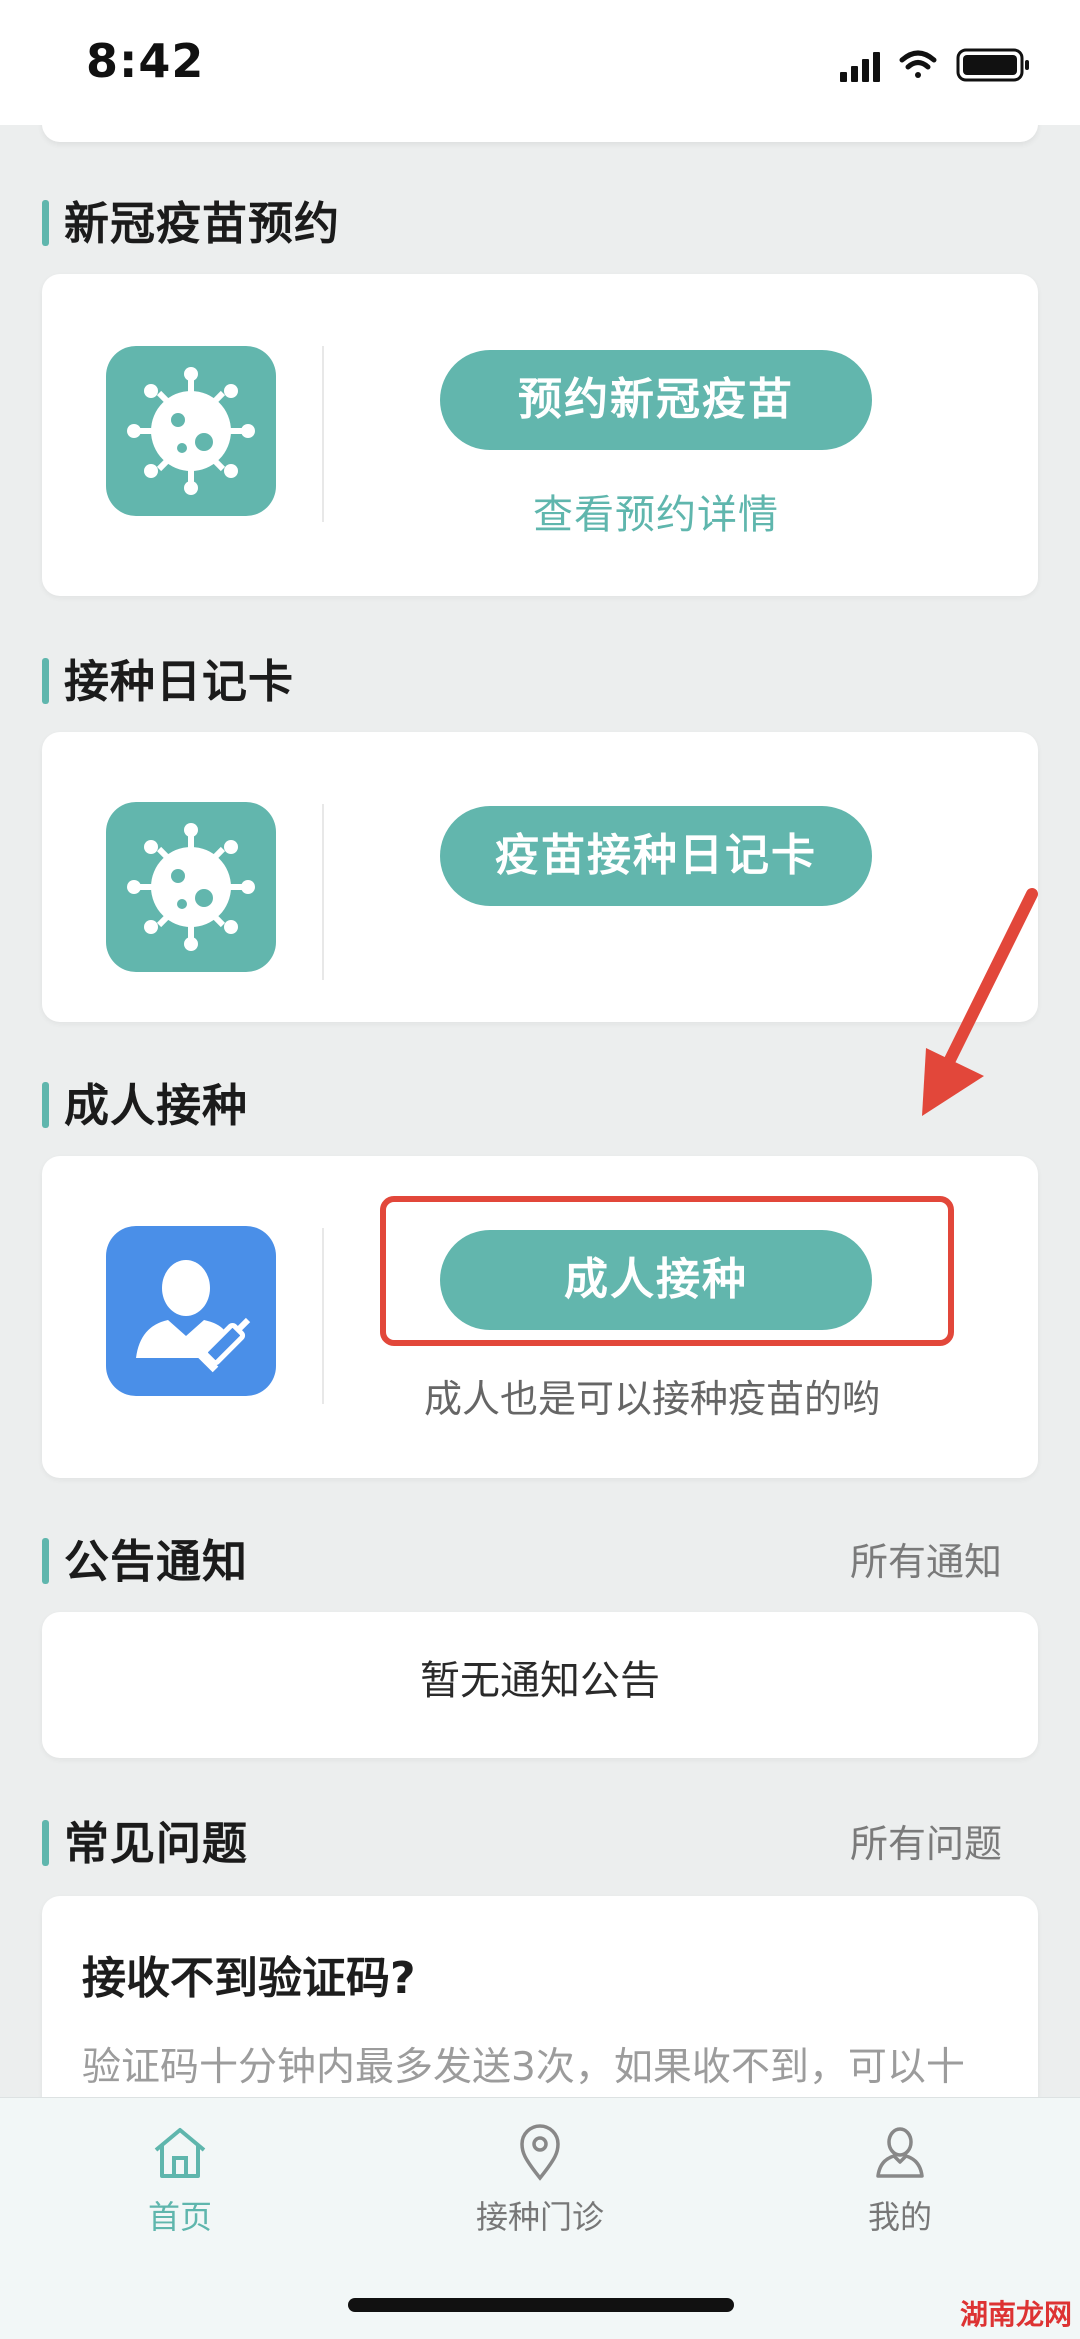  What do you see at coordinates (540, 2187) in the screenshot?
I see `tab-clinics: 接种门诊` at bounding box center [540, 2187].